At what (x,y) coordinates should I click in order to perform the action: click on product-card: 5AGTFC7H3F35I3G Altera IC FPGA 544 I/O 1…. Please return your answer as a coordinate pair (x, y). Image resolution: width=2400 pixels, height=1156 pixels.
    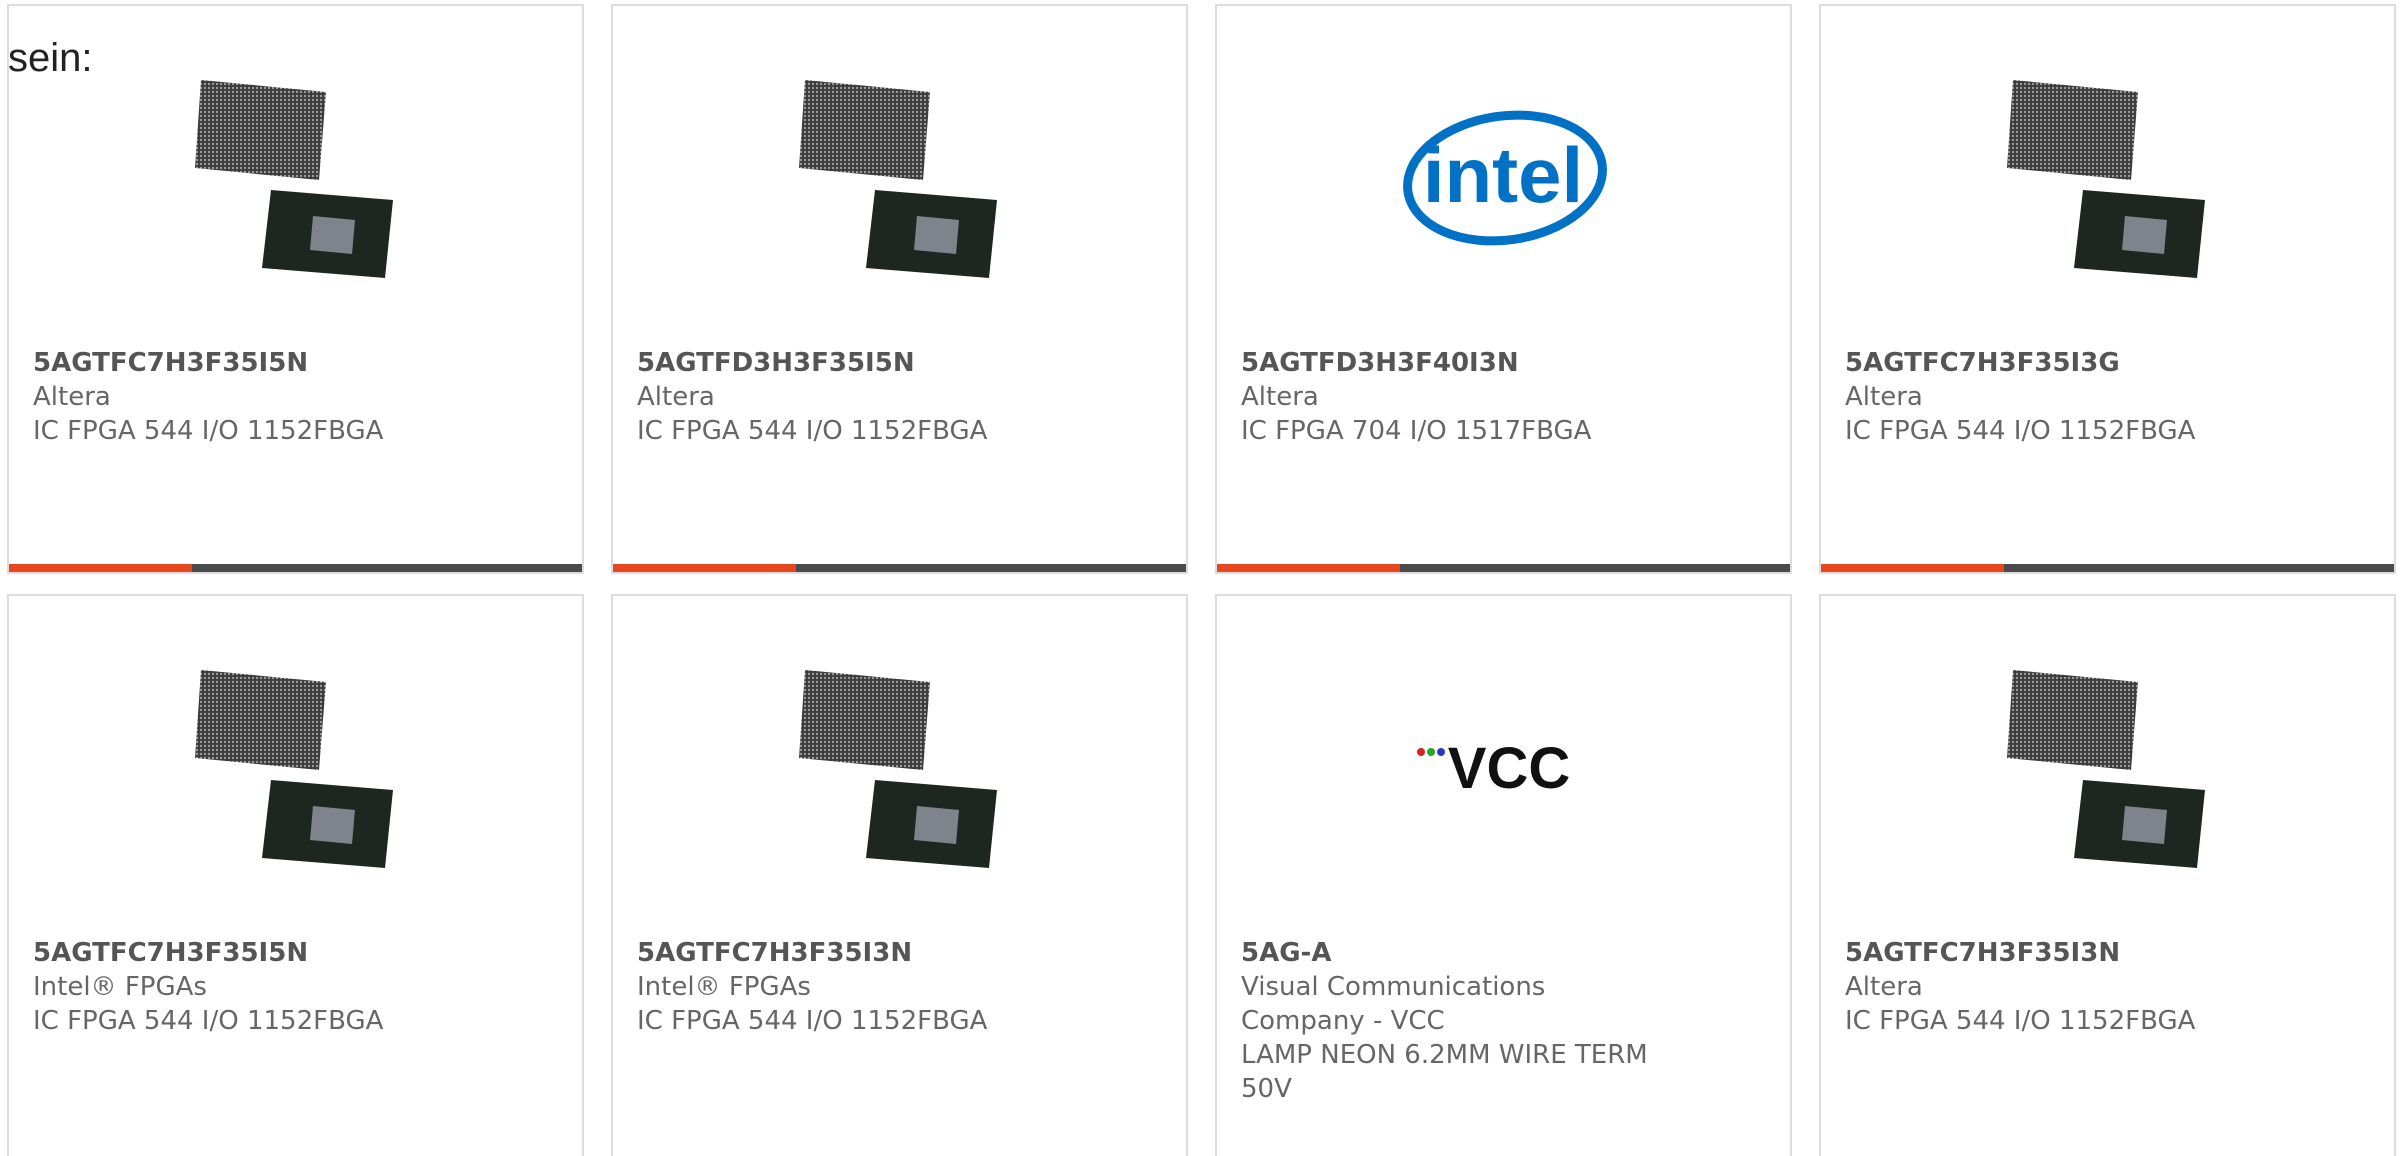
    Looking at the image, I should click on (2107, 289).